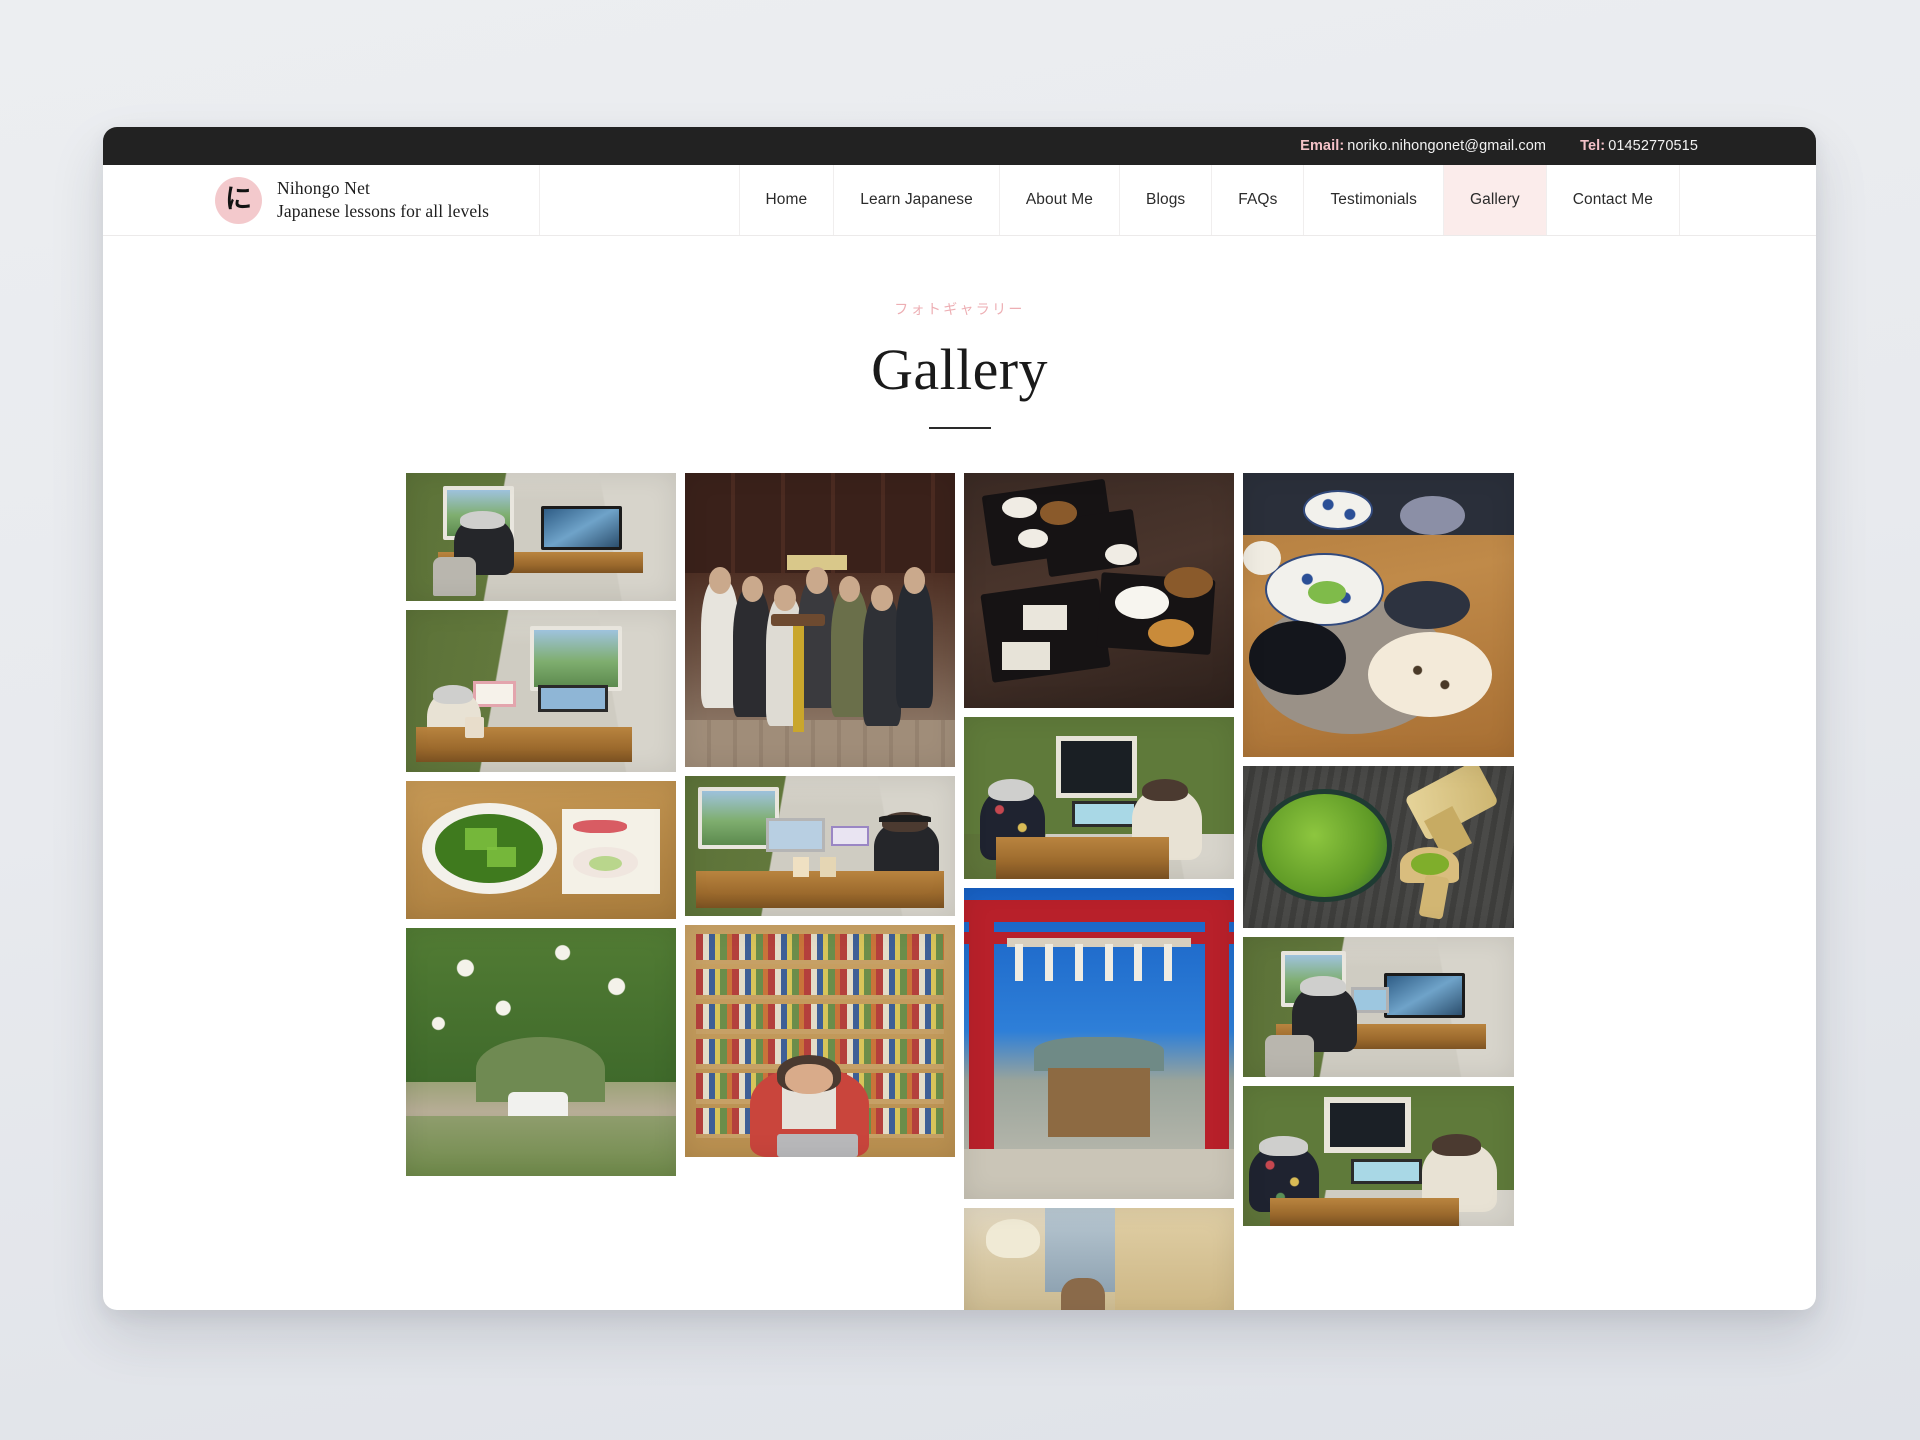 This screenshot has width=1920, height=1440. I want to click on shrine-building, so click(1099, 1102).